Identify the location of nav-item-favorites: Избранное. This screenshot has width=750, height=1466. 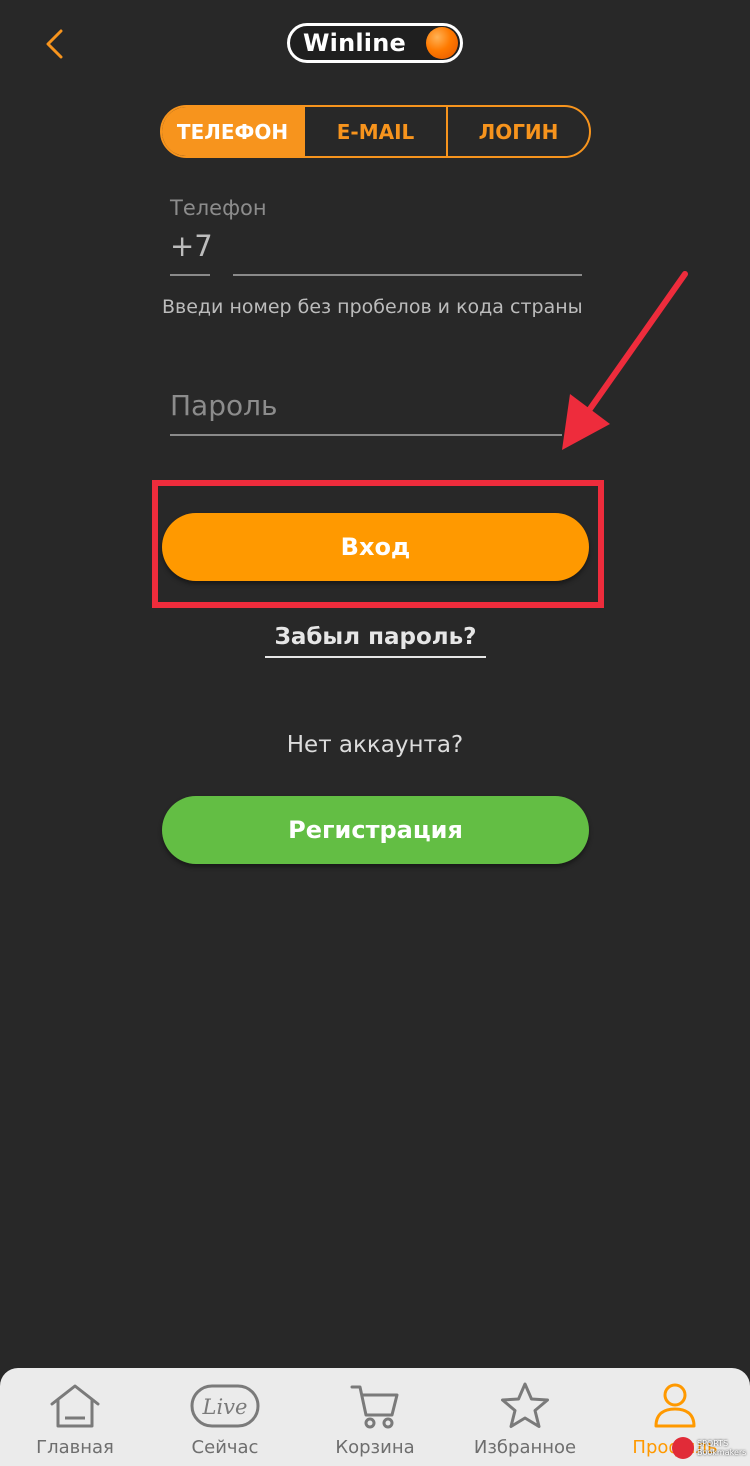
(525, 1417).